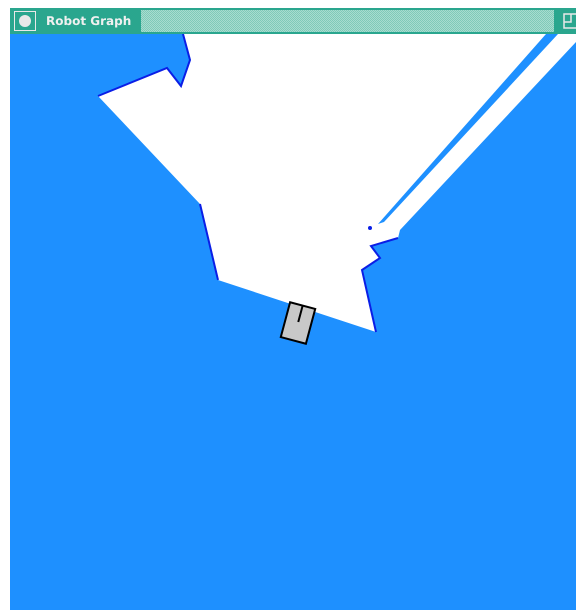 Image resolution: width=576 pixels, height=610 pixels. What do you see at coordinates (569, 21) in the screenshot?
I see `maximize-icon` at bounding box center [569, 21].